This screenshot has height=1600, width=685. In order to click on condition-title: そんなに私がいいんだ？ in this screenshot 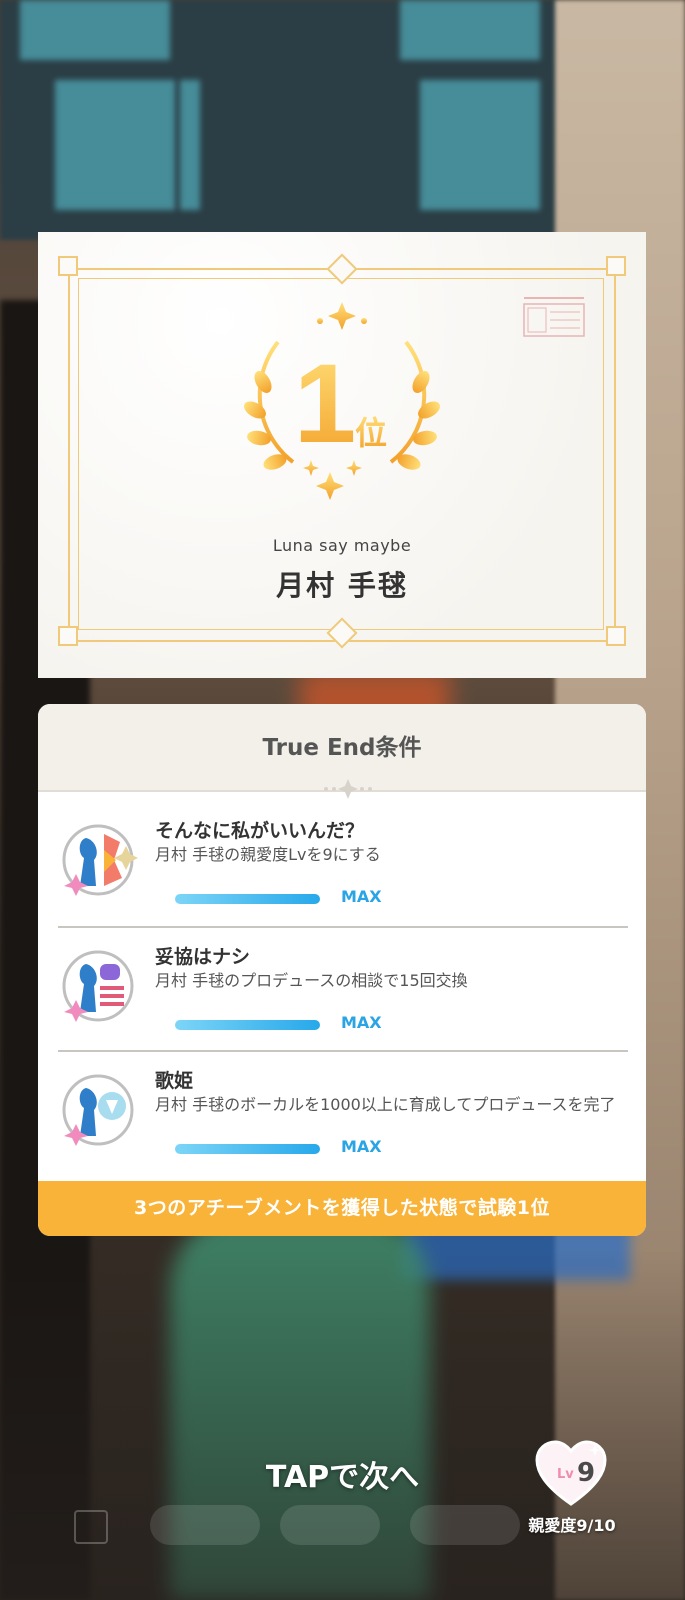, I will do `click(260, 831)`.